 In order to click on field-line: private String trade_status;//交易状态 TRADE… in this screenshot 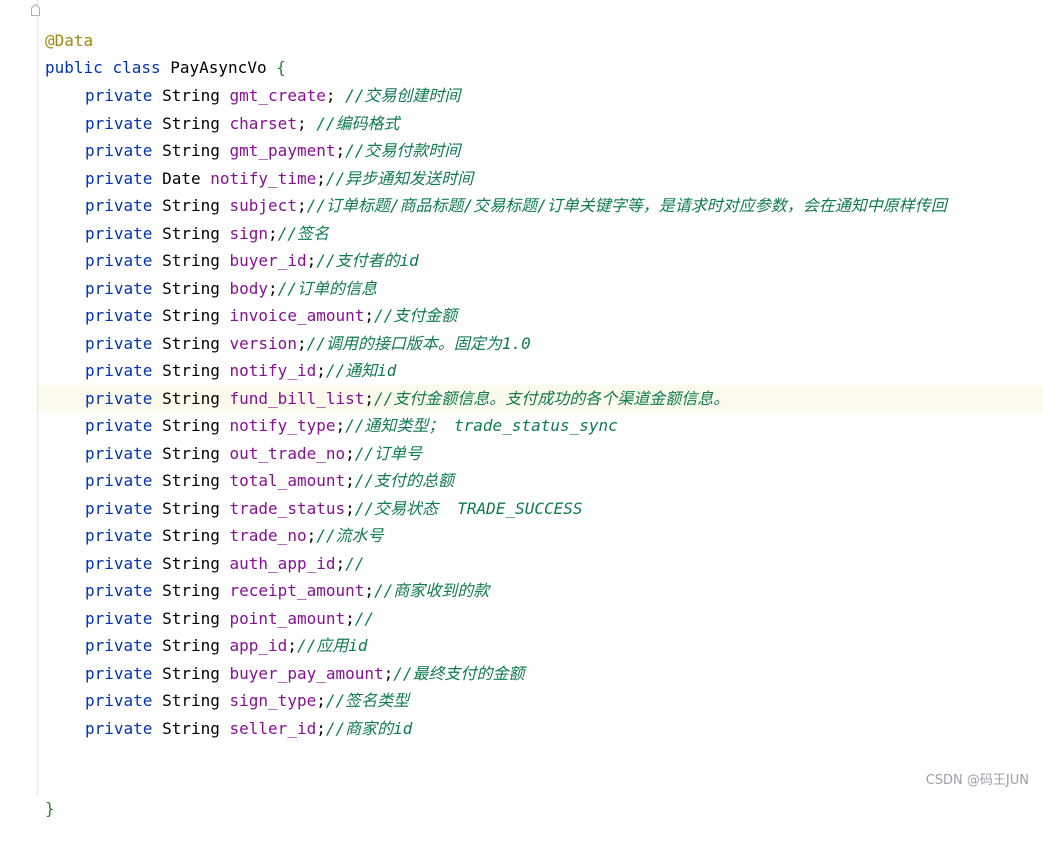, I will do `click(540, 508)`.